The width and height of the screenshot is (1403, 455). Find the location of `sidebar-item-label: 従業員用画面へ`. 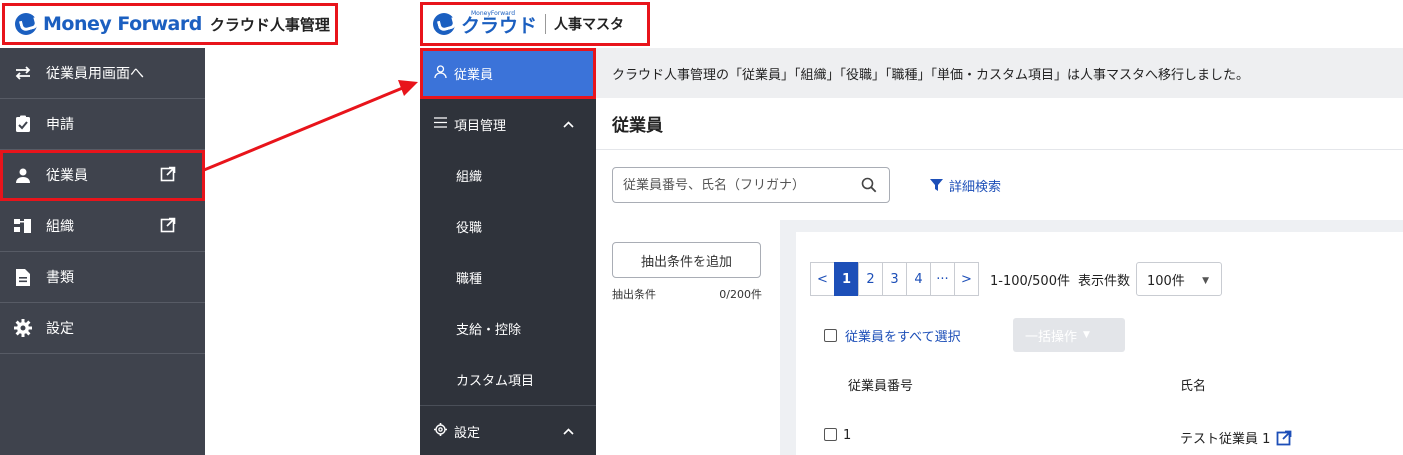

sidebar-item-label: 従業員用画面へ is located at coordinates (95, 74).